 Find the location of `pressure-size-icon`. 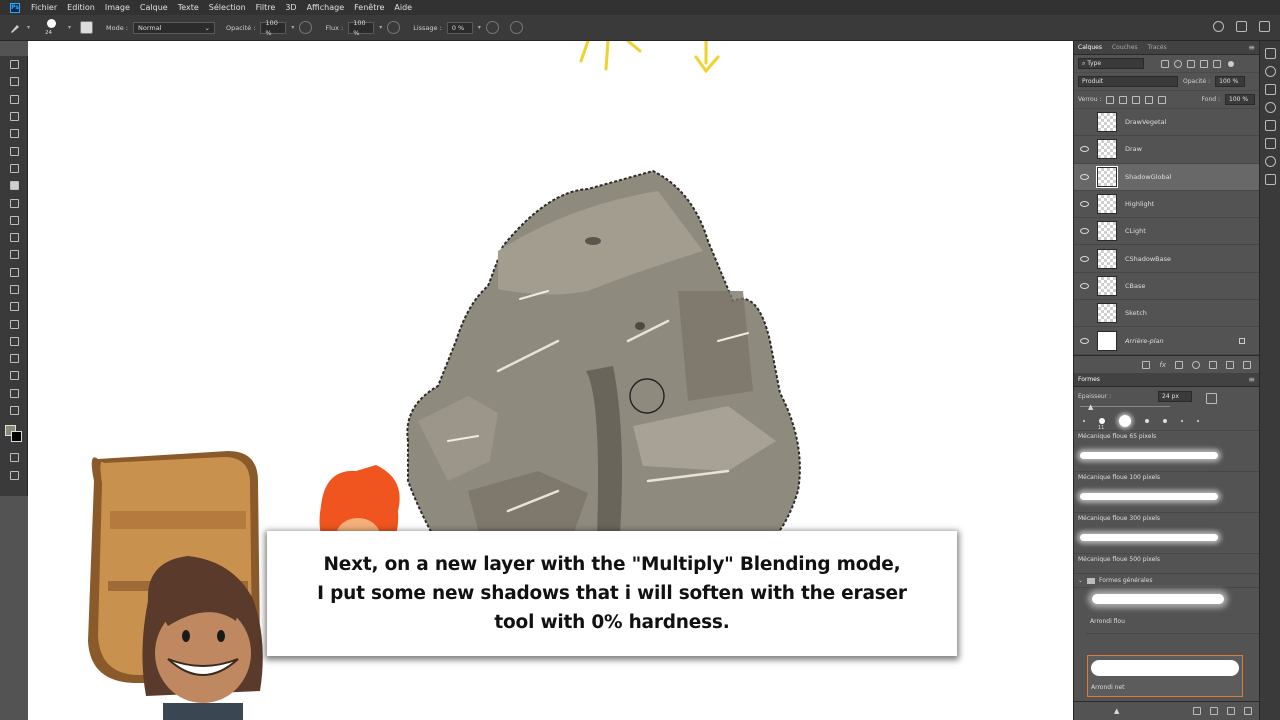

pressure-size-icon is located at coordinates (516, 27).